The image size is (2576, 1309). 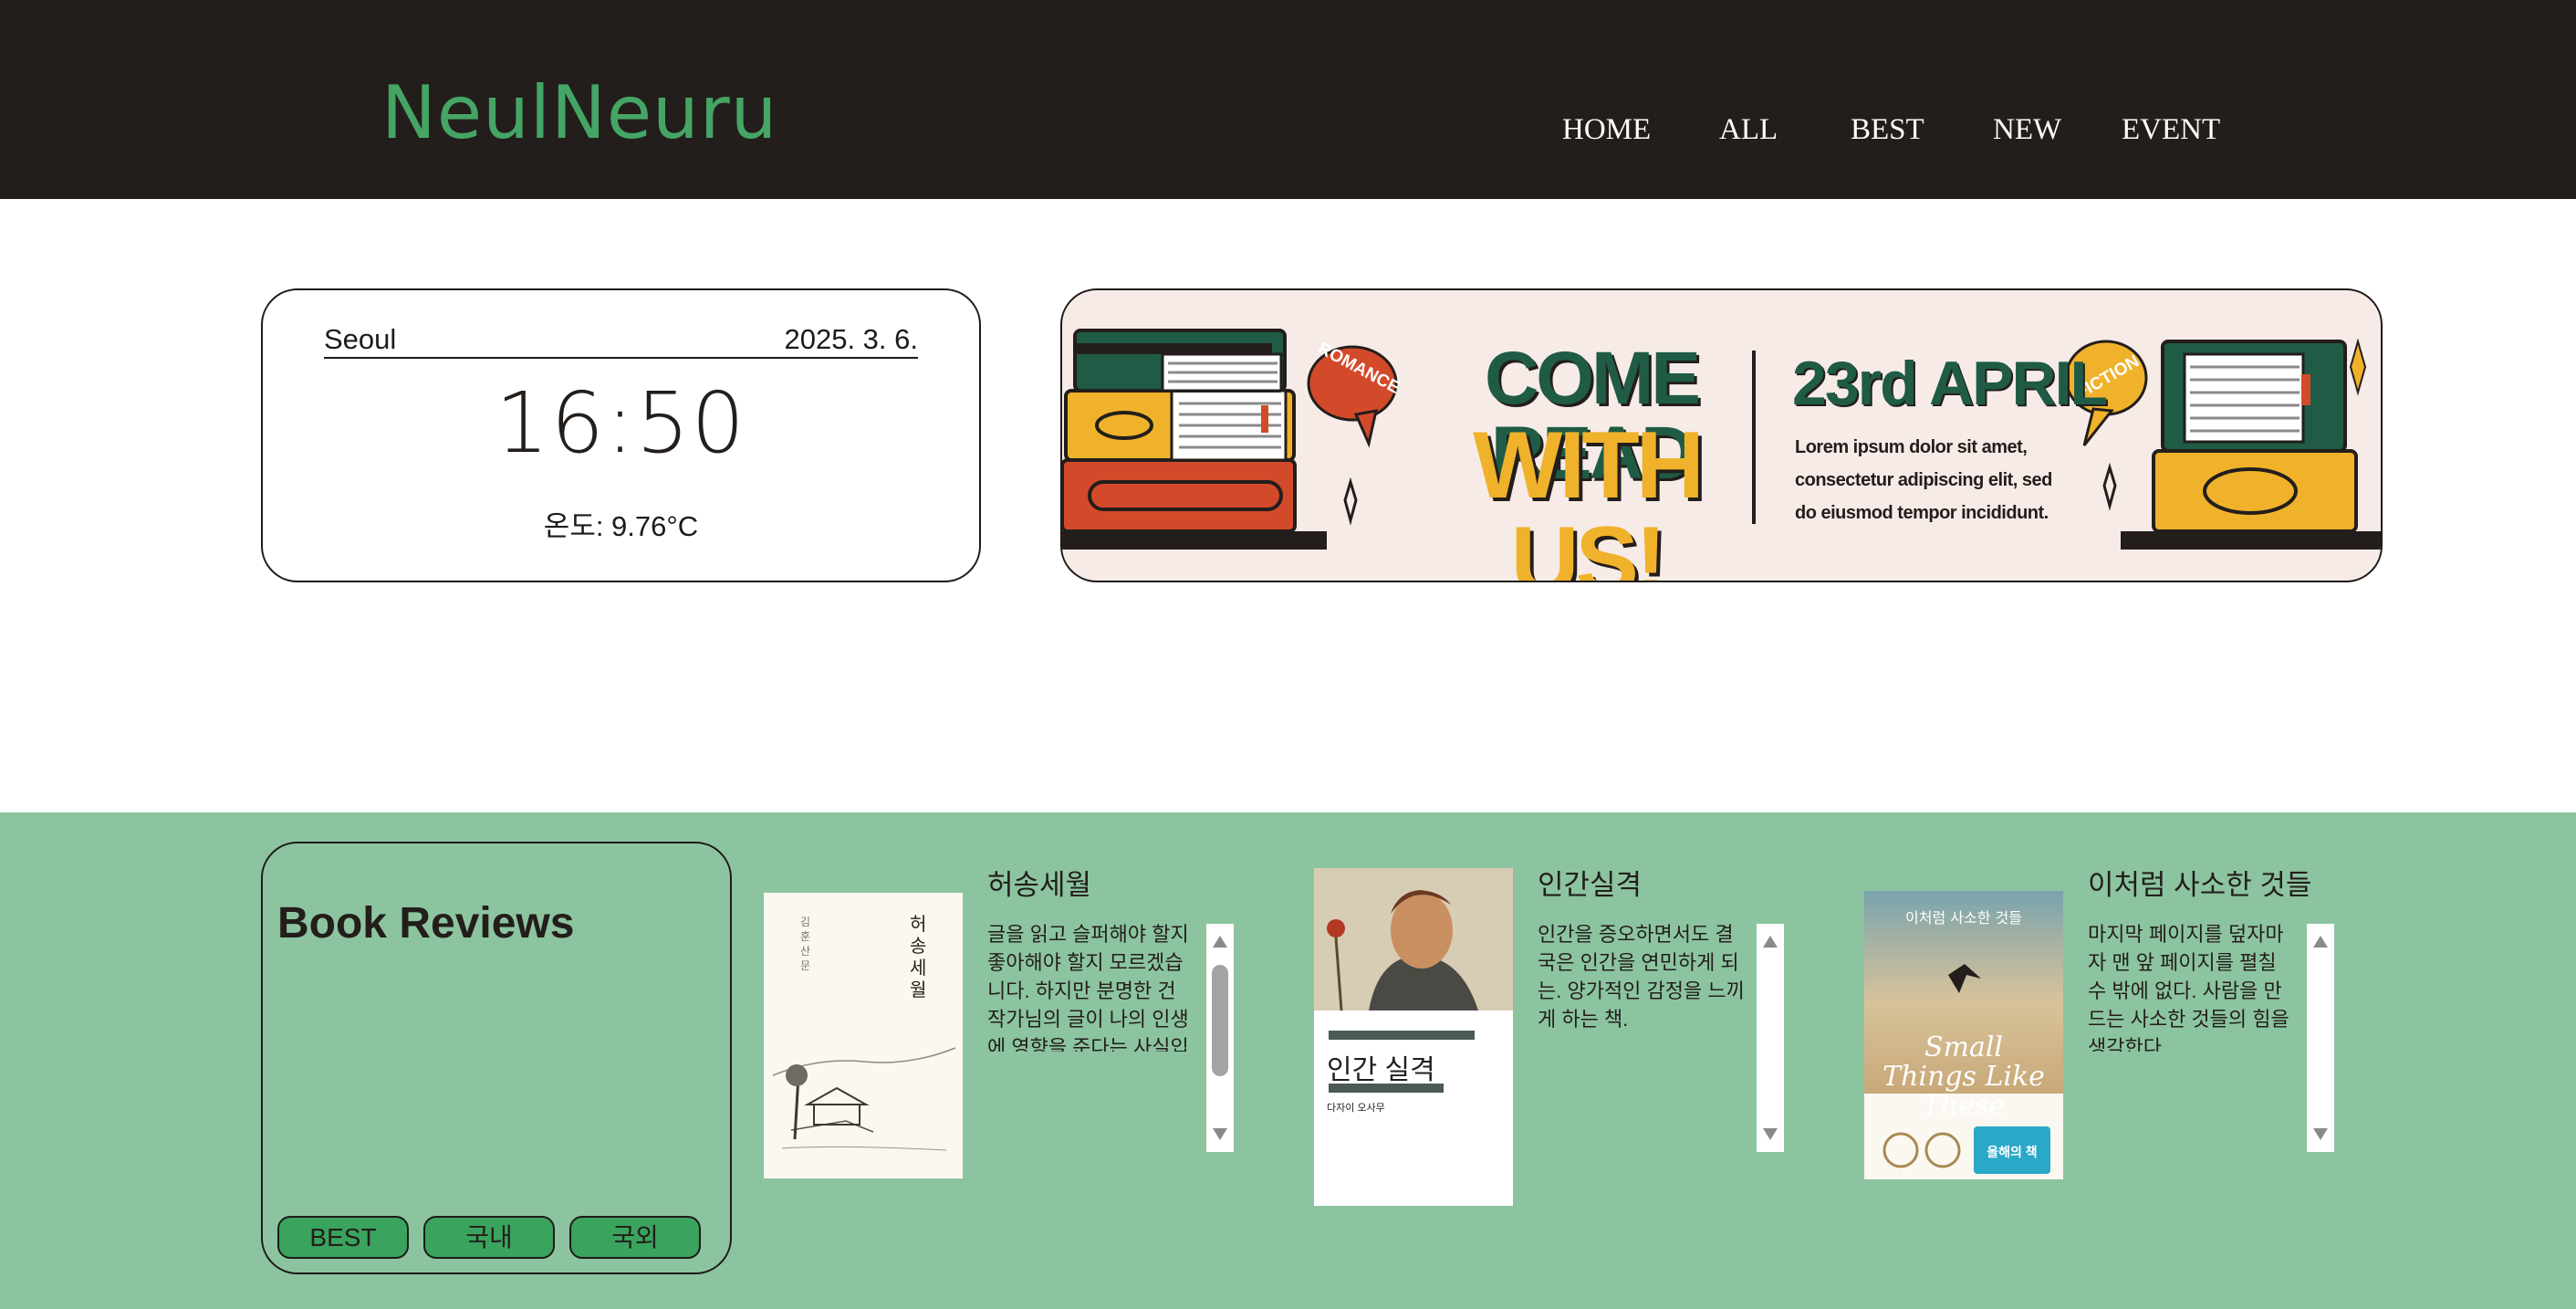 I want to click on banner-divider, so click(x=1754, y=437).